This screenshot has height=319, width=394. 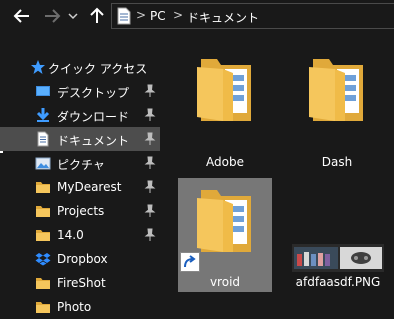 I want to click on sidebar-item-photo: Photo, so click(x=80, y=307).